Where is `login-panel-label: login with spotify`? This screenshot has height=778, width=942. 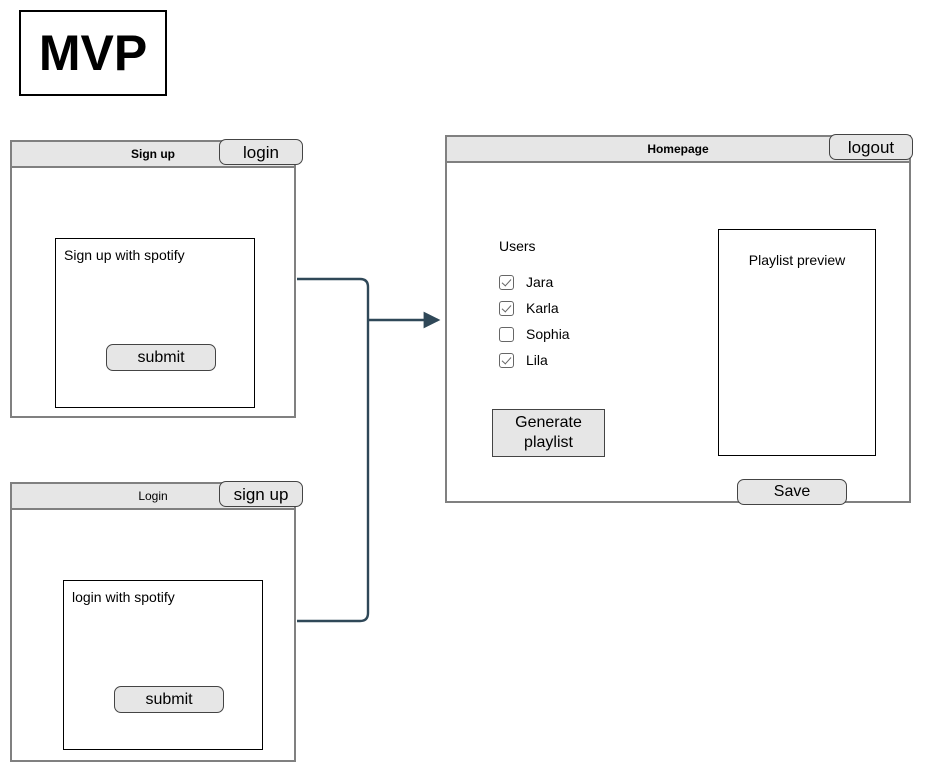 login-panel-label: login with spotify is located at coordinates (123, 597).